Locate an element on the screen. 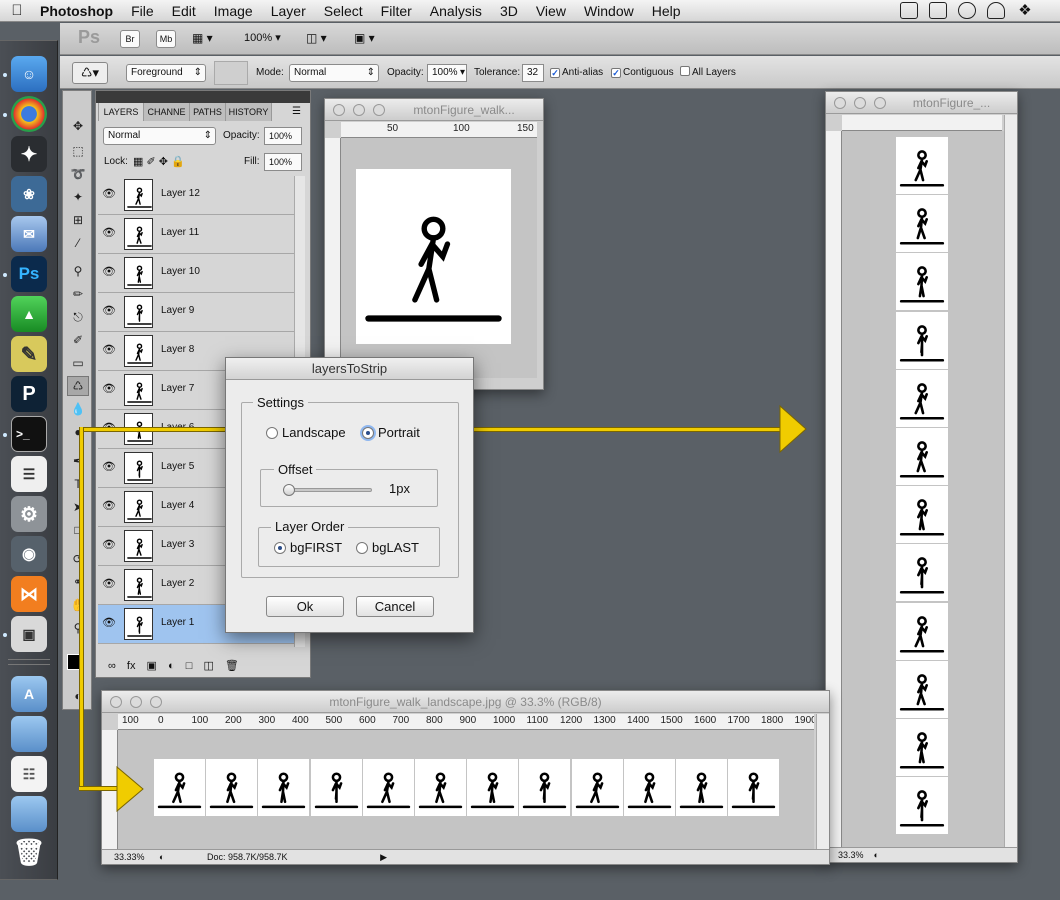 The width and height of the screenshot is (1060, 900). new-group-icon: □ is located at coordinates (189, 666).